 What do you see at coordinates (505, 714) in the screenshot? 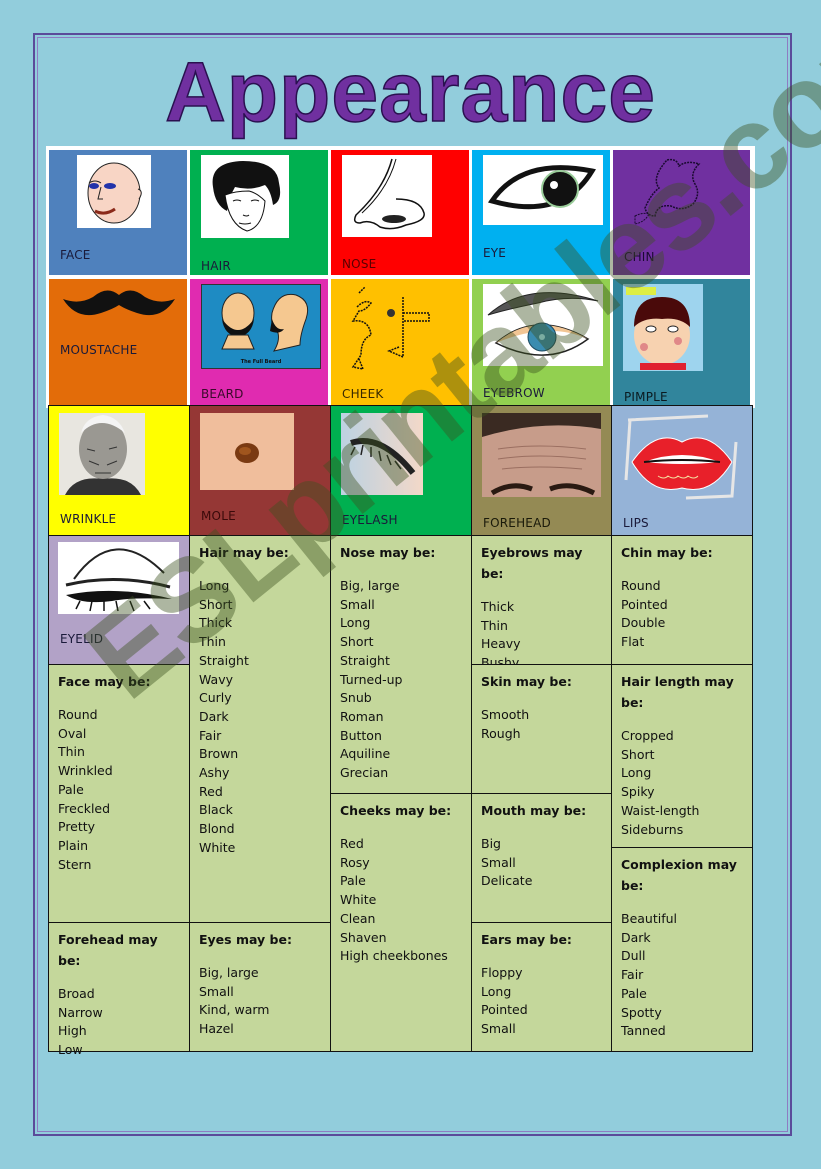
I see `word-list-item: Smooth` at bounding box center [505, 714].